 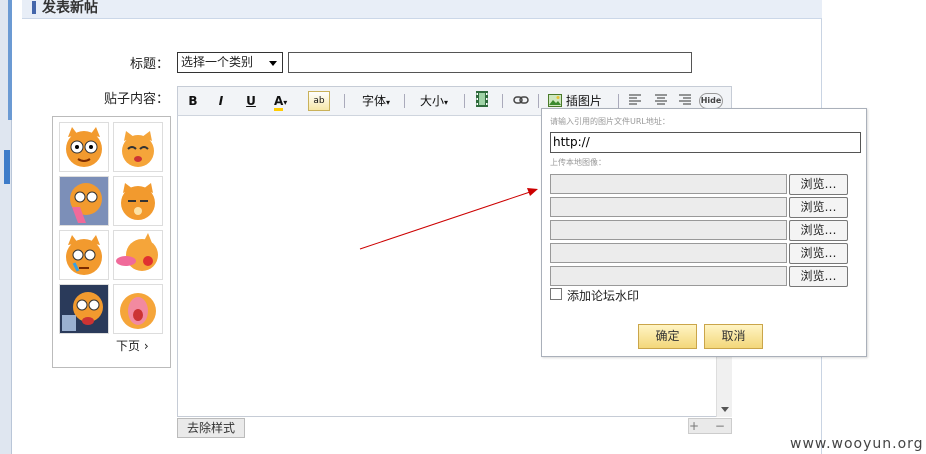 What do you see at coordinates (34, 7) in the screenshot?
I see `title-accent-icon` at bounding box center [34, 7].